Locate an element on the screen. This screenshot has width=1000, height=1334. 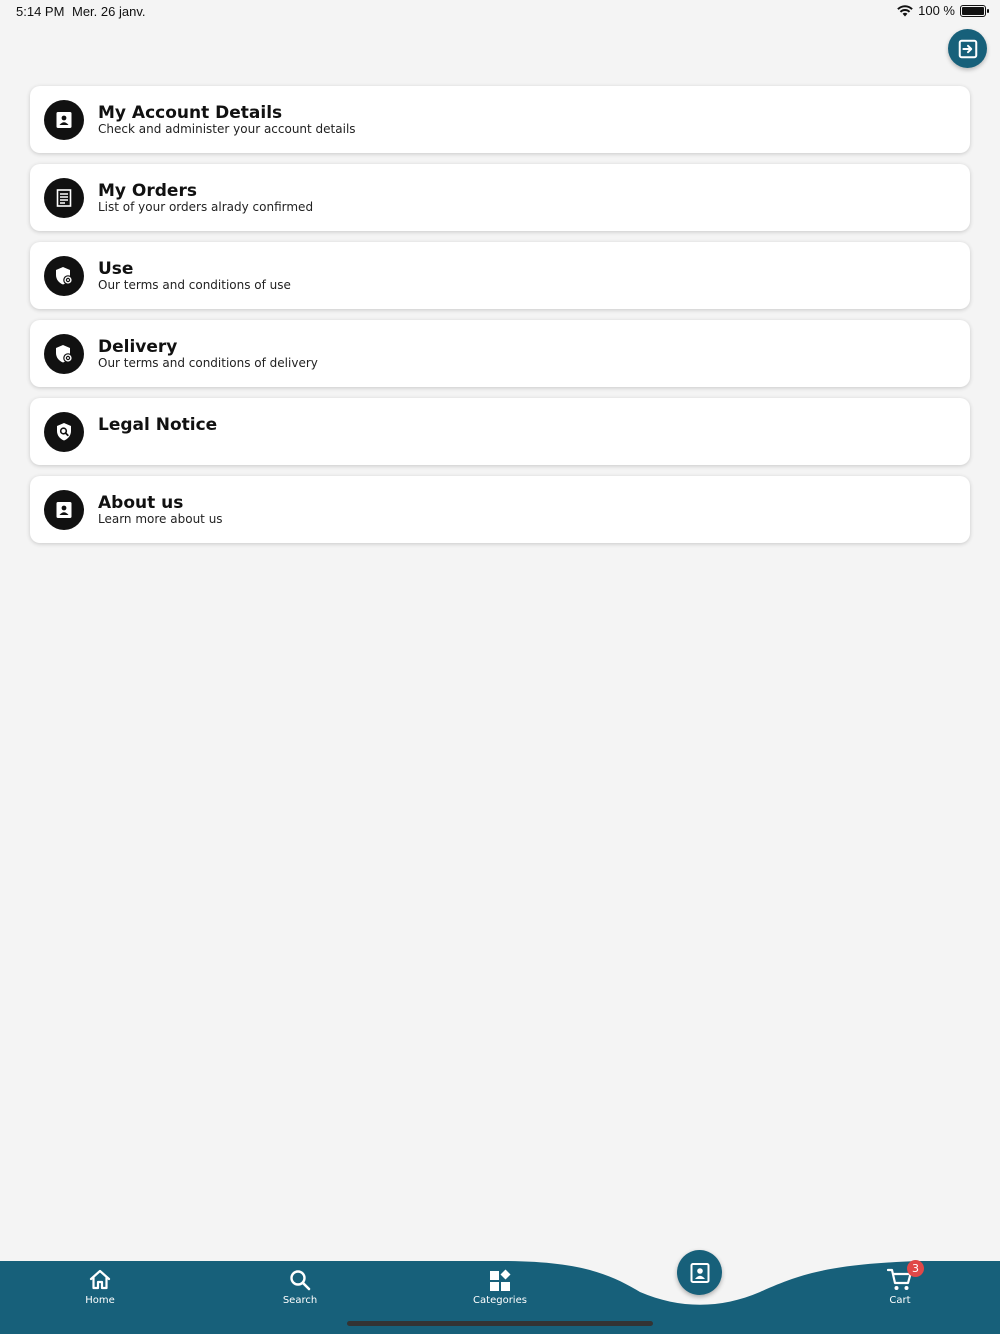
search-icon is located at coordinates (300, 1280).